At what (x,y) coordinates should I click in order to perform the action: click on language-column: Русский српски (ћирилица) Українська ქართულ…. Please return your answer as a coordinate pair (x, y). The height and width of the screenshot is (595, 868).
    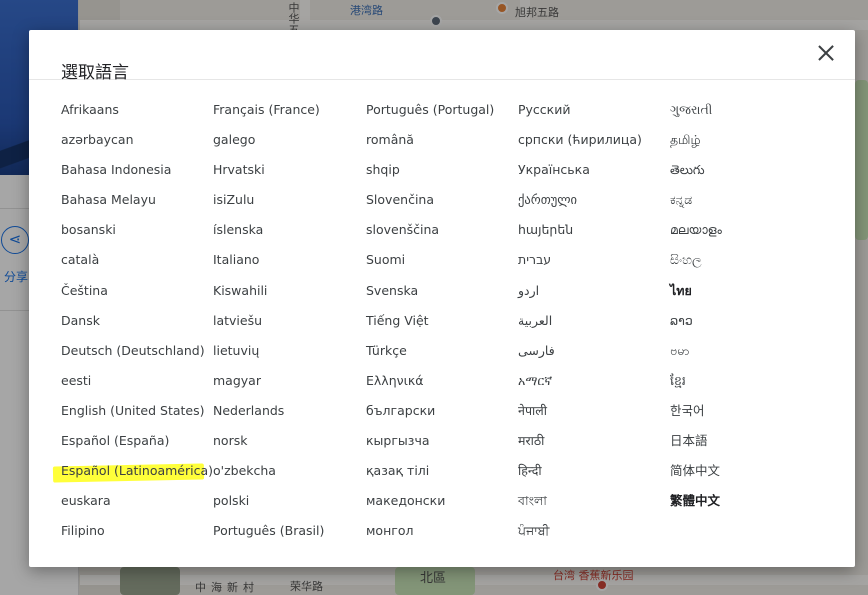
    Looking at the image, I should click on (594, 320).